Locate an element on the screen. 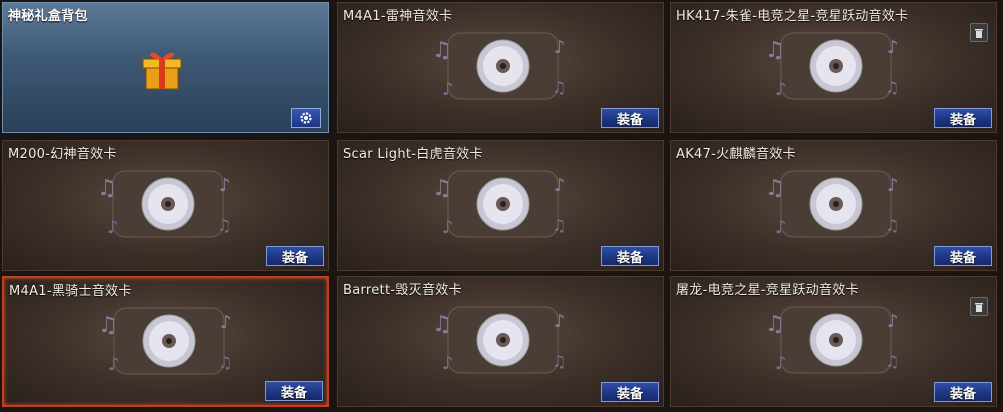  card-title: M4A1-雷神音效卡 is located at coordinates (398, 16).